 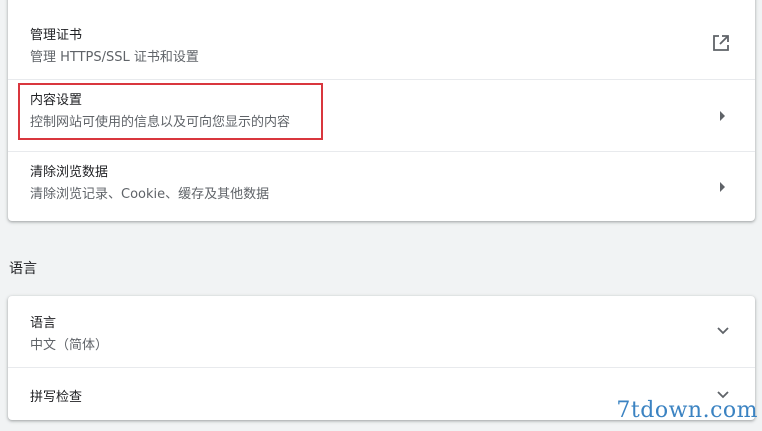 What do you see at coordinates (56, 100) in the screenshot?
I see `content-settings-title: 内容设置` at bounding box center [56, 100].